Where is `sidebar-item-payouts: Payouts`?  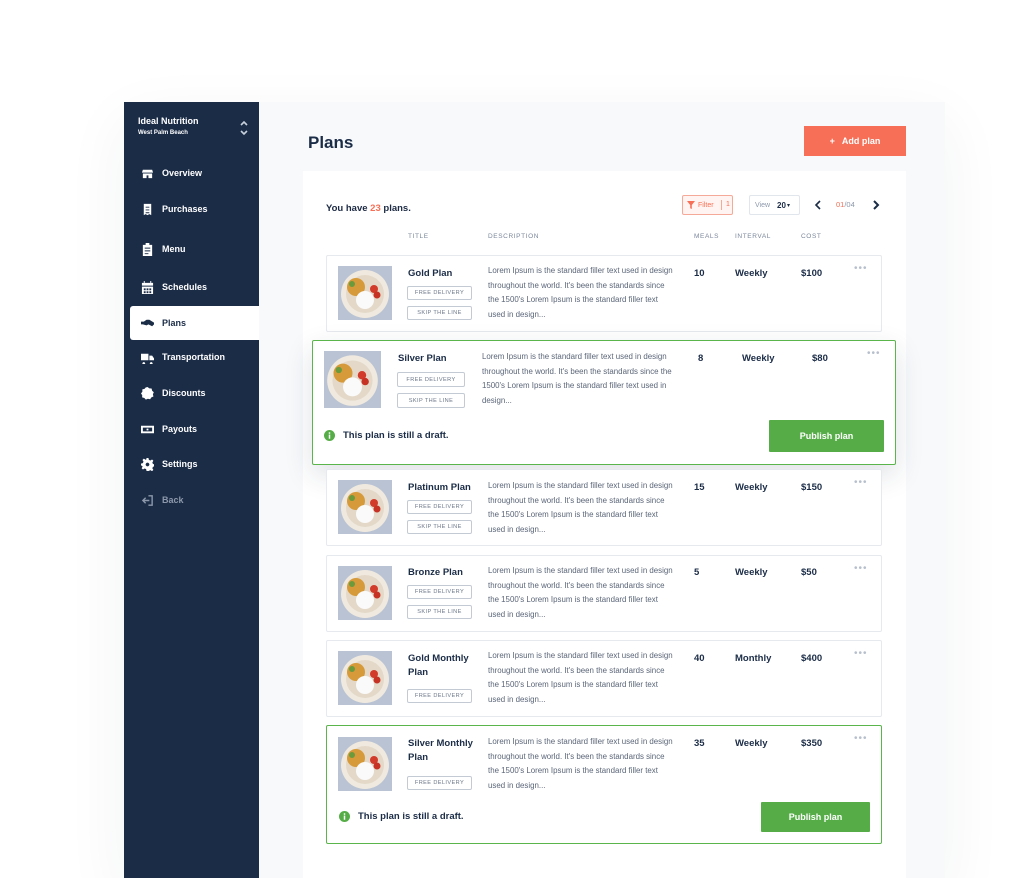 sidebar-item-payouts: Payouts is located at coordinates (191, 429).